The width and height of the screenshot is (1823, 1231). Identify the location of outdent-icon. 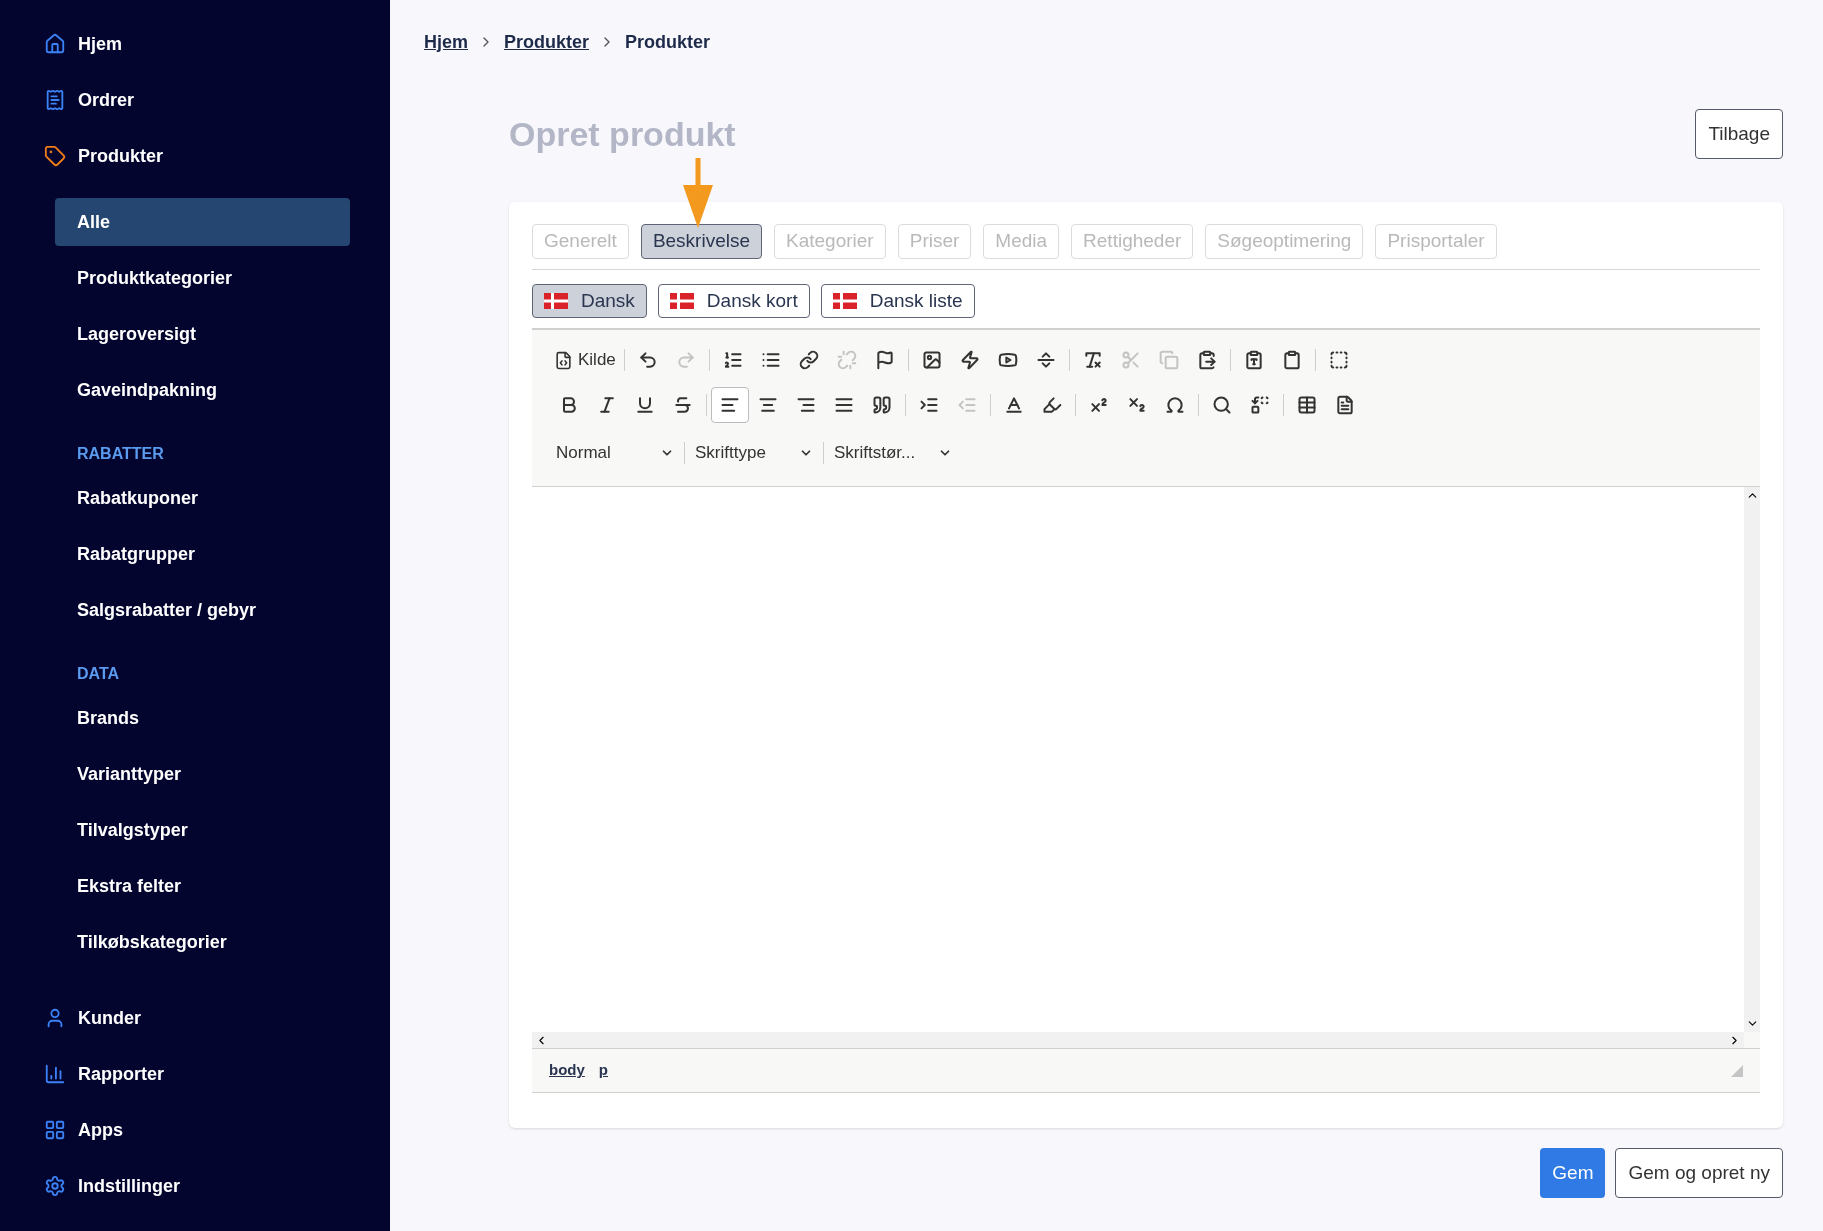
(967, 405).